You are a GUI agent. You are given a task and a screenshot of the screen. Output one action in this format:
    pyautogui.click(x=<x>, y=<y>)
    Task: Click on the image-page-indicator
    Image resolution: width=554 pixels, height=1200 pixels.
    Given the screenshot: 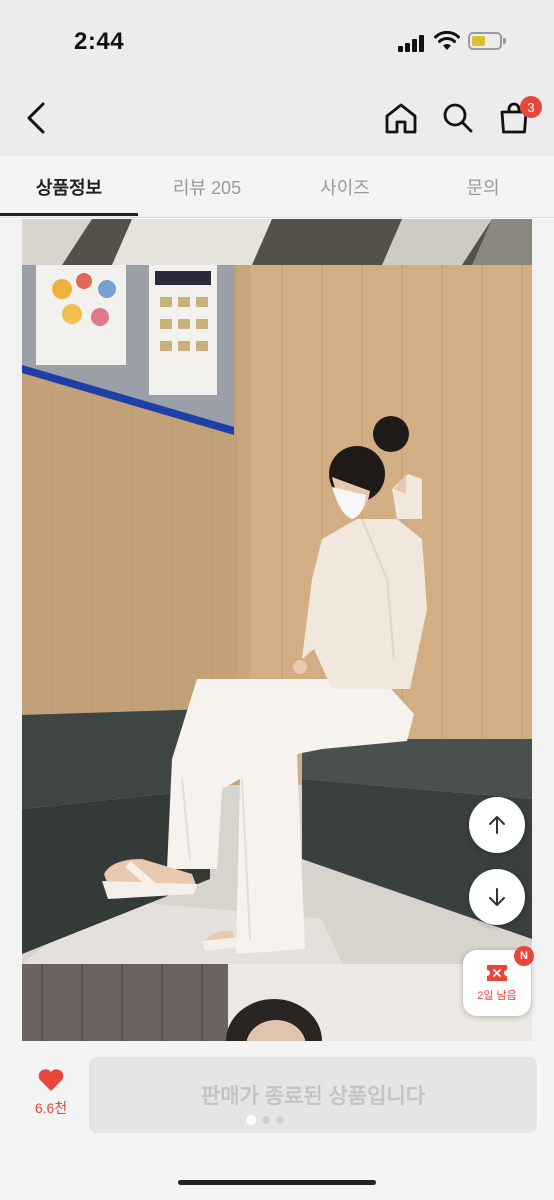 What is the action you would take?
    pyautogui.click(x=265, y=1120)
    